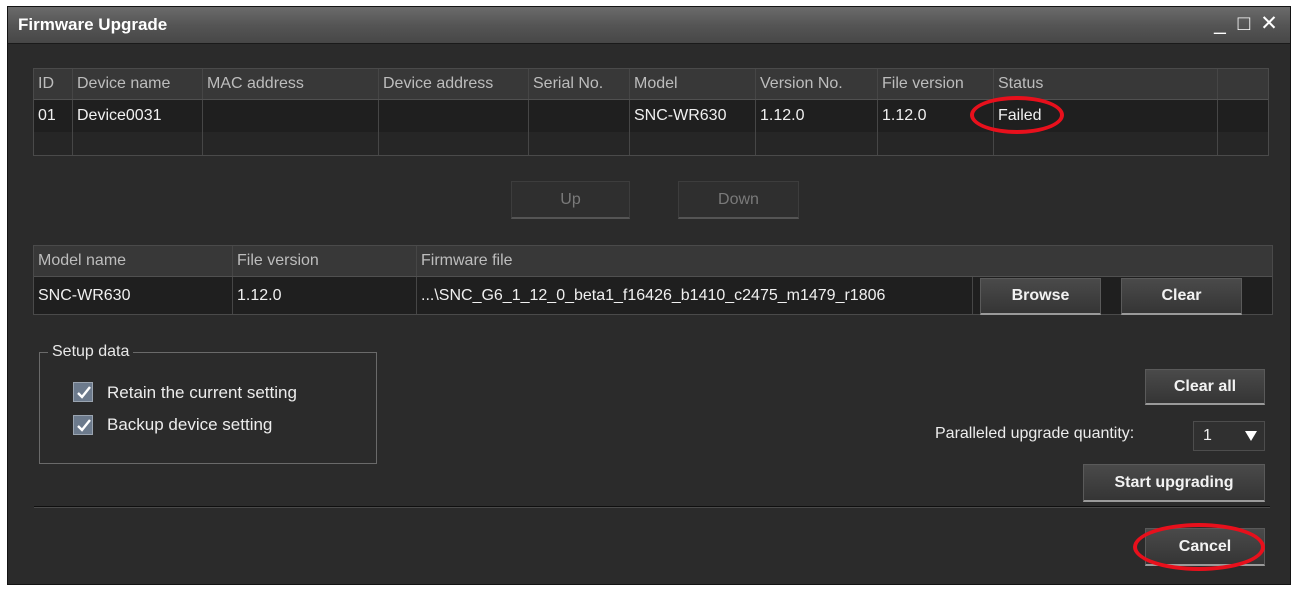  I want to click on cell-status: Failed, so click(1106, 116).